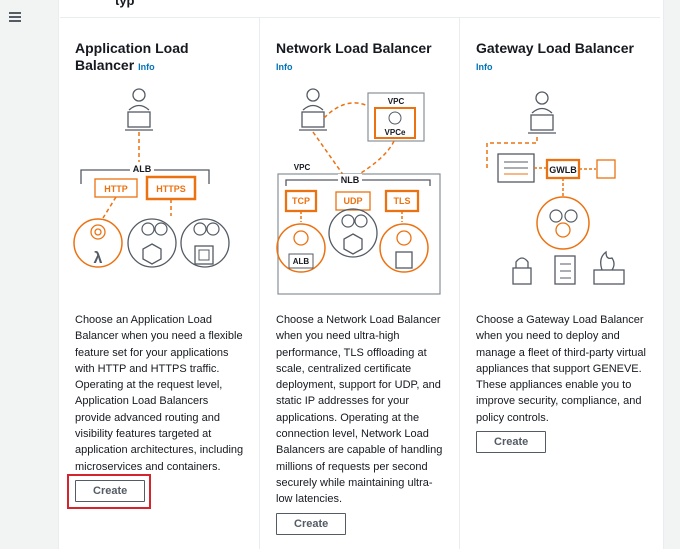 This screenshot has height=549, width=680. I want to click on alb-title: Application Load Balancer Info, so click(165, 58).